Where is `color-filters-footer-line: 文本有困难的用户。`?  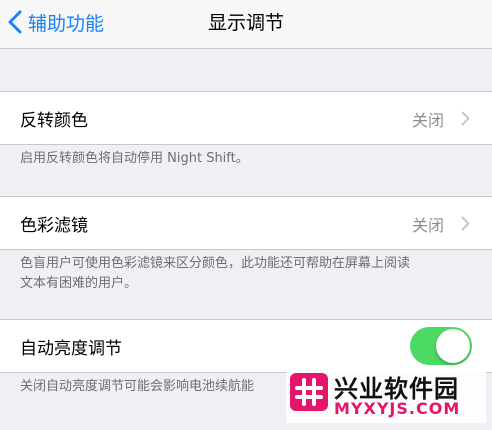
color-filters-footer-line: 文本有困难的用户。 is located at coordinates (79, 283).